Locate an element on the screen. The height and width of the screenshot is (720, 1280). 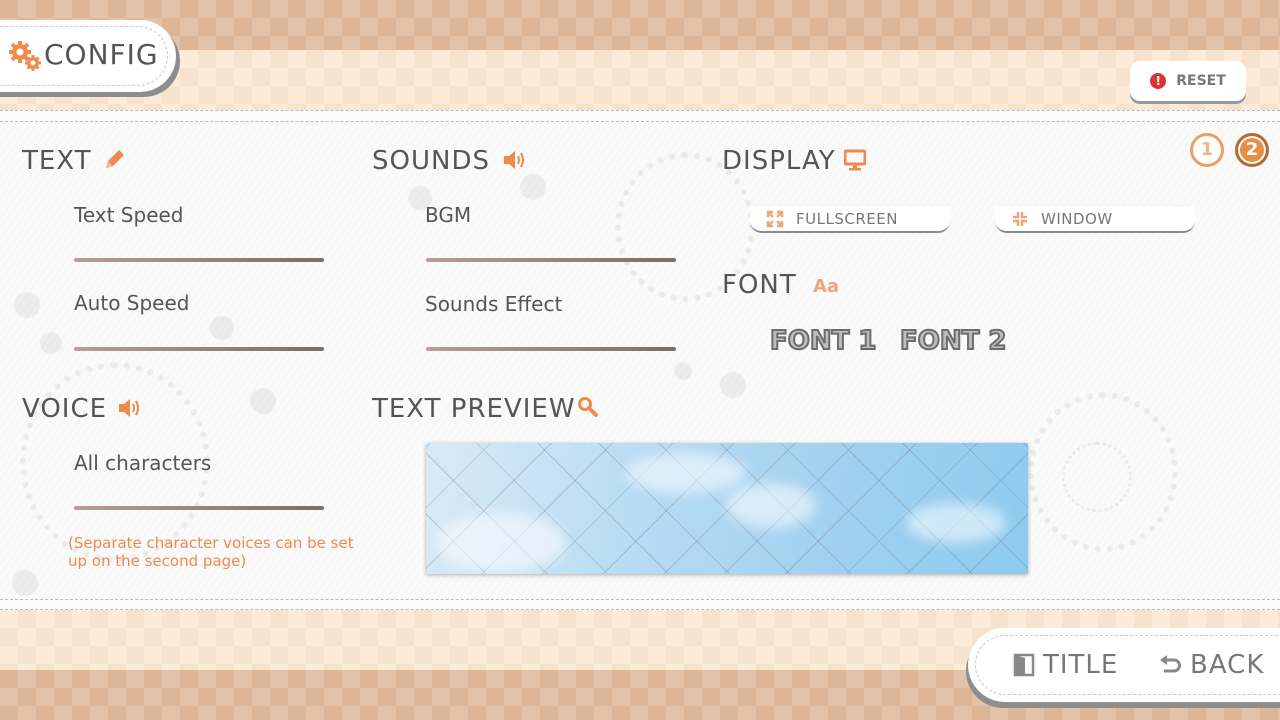
sounds-heading-label: SOUNDS is located at coordinates (431, 161).